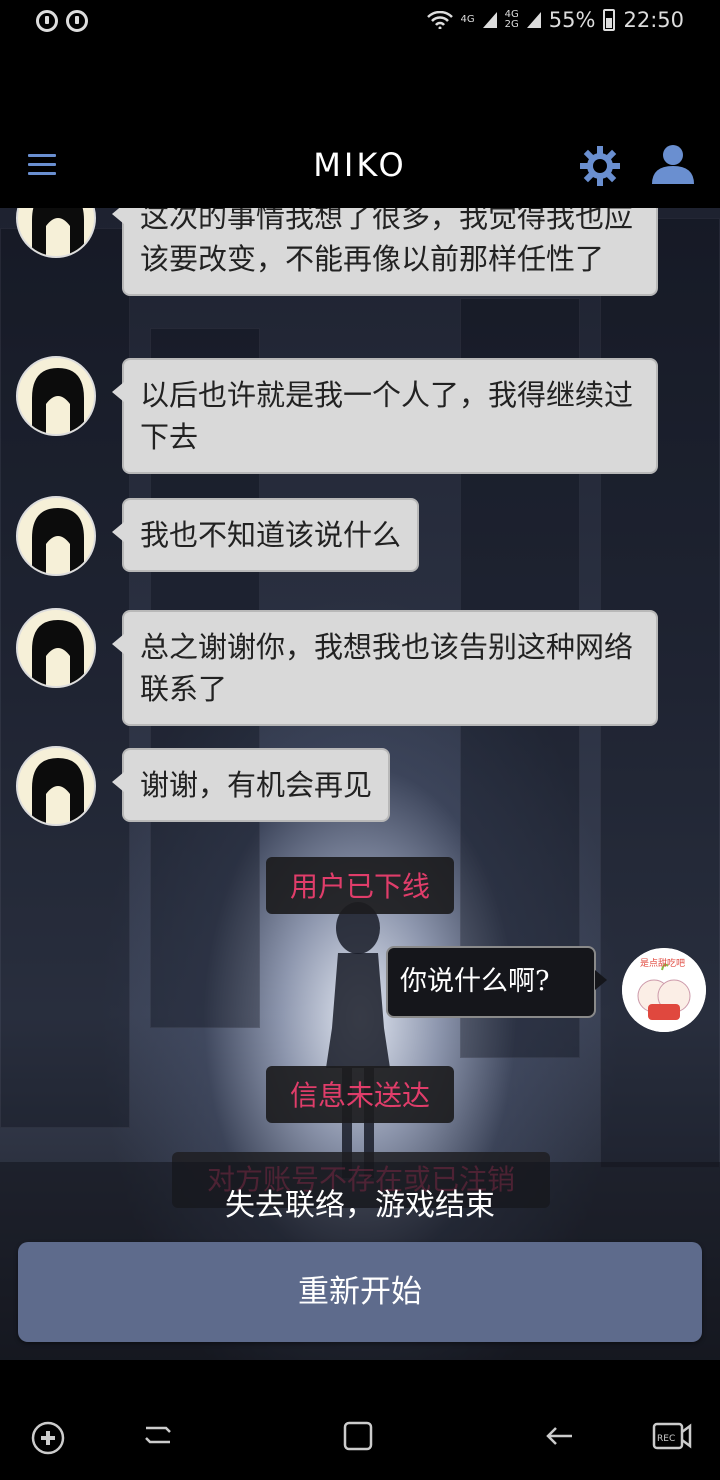 The height and width of the screenshot is (1480, 720). Describe the element at coordinates (360, 23) in the screenshot. I see `status-bar: 4G 4G 2G 55% 22:50` at that location.